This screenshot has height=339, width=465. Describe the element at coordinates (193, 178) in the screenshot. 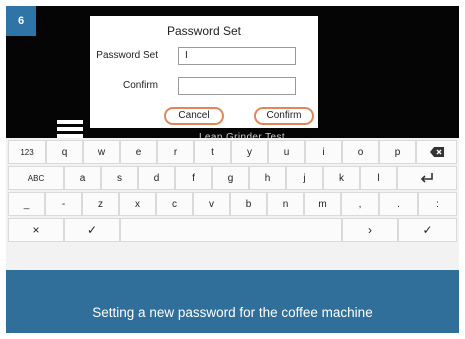

I see `key-f: f` at that location.